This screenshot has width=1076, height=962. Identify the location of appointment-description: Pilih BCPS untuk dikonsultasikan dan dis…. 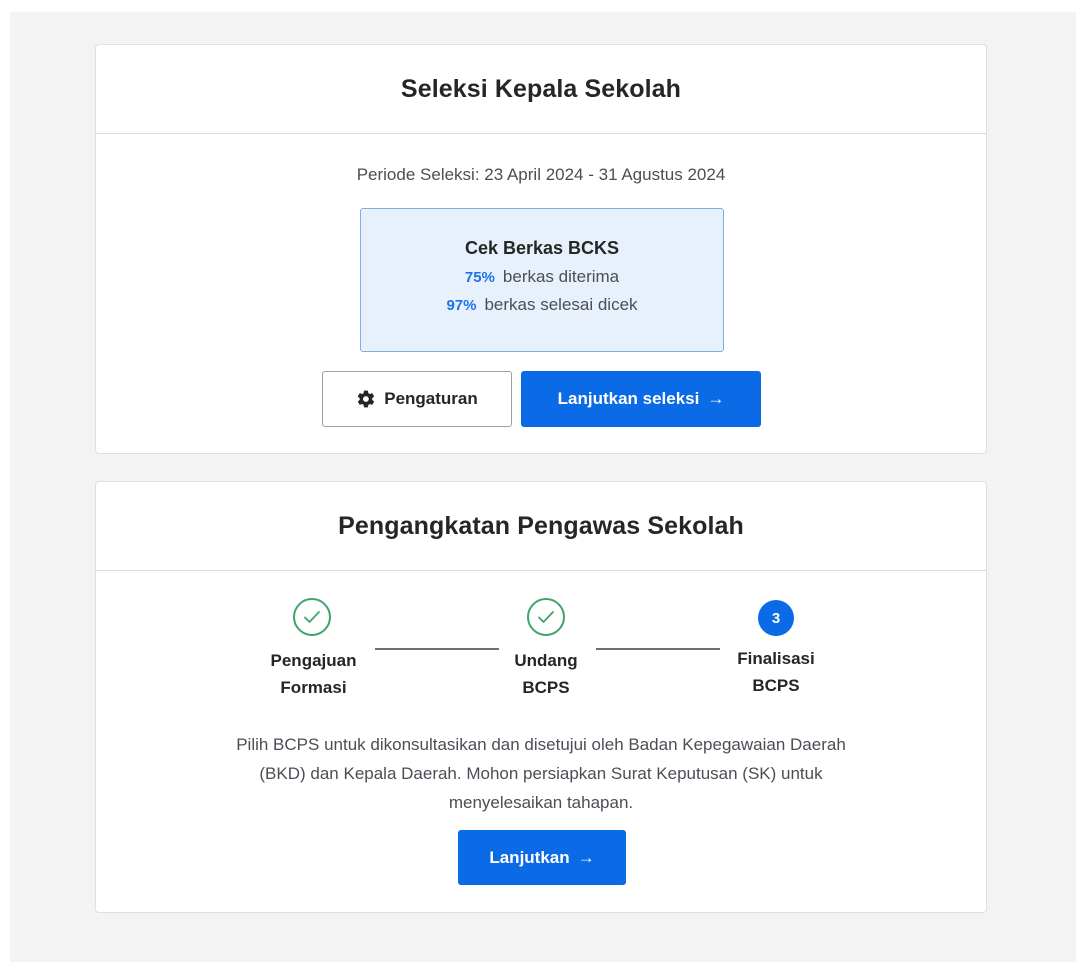
(541, 773).